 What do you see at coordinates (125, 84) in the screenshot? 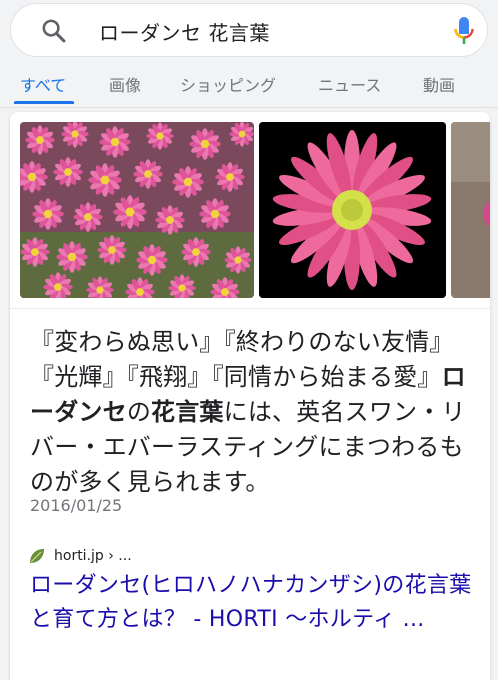
I see `tab-images: 画像` at bounding box center [125, 84].